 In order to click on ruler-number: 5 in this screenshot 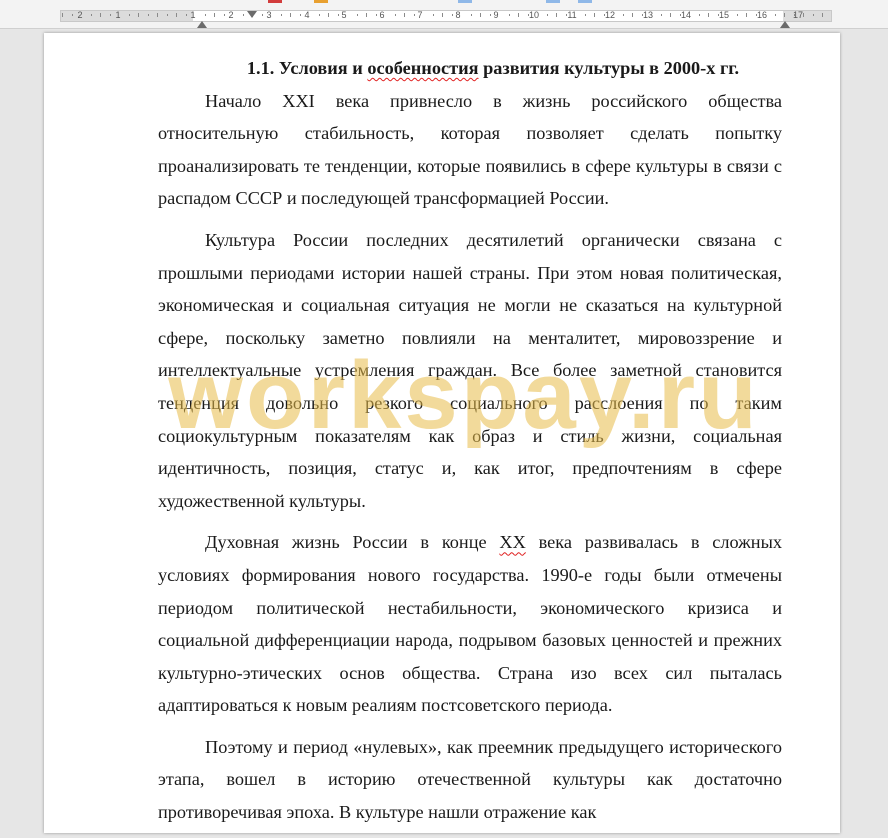, I will do `click(344, 15)`.